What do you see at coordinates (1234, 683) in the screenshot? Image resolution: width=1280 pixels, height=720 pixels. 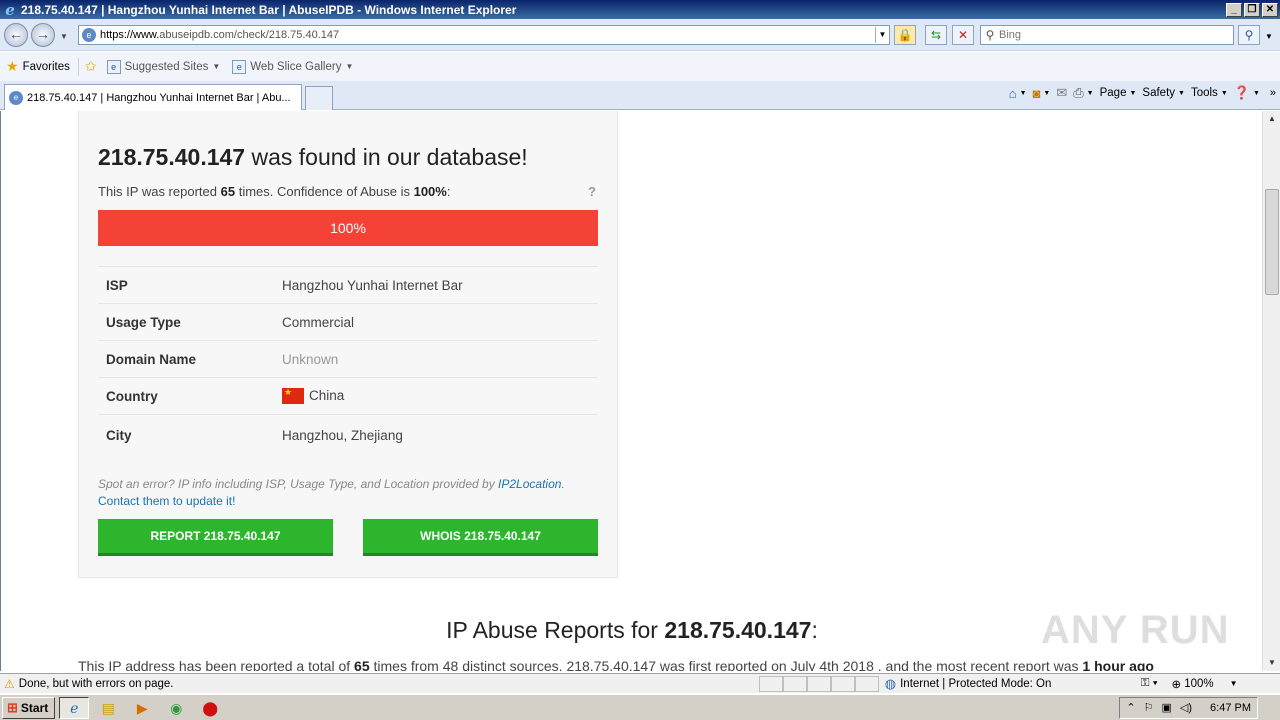 I see `zoom-dropdown-icon: ▼` at bounding box center [1234, 683].